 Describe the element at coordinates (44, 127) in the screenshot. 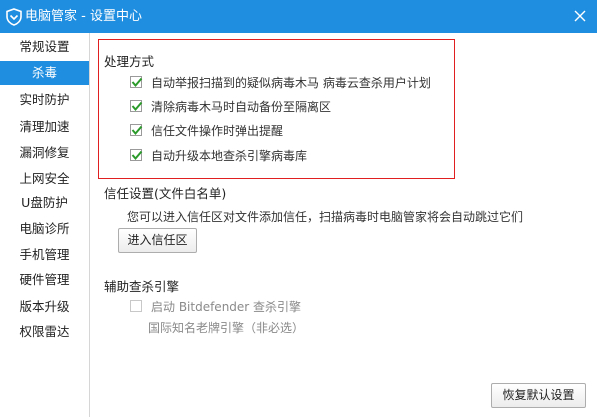

I see `sidebar-item-cleanup: 清理加速` at that location.